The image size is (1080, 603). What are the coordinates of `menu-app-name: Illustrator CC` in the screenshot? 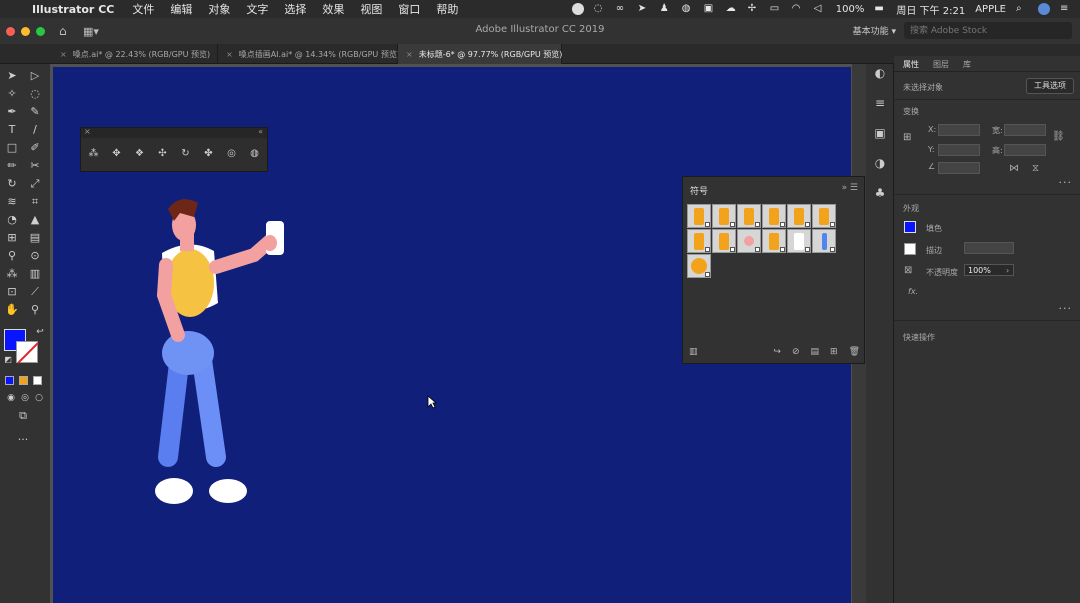 It's located at (76, 9).